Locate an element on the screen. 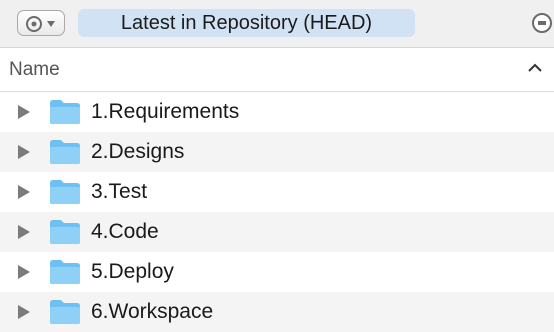 This screenshot has width=554, height=332. list-item: 4.Code is located at coordinates (277, 232).